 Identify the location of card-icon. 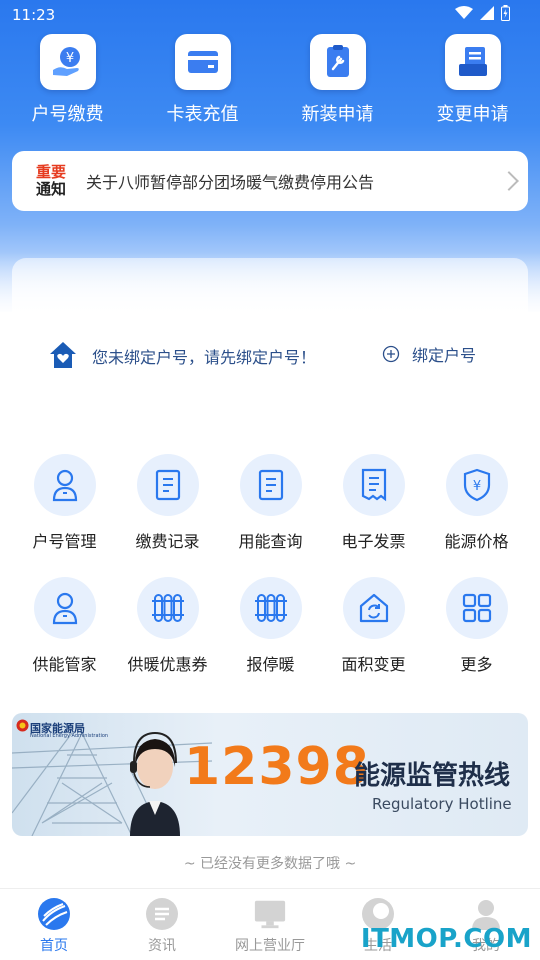
(202, 62).